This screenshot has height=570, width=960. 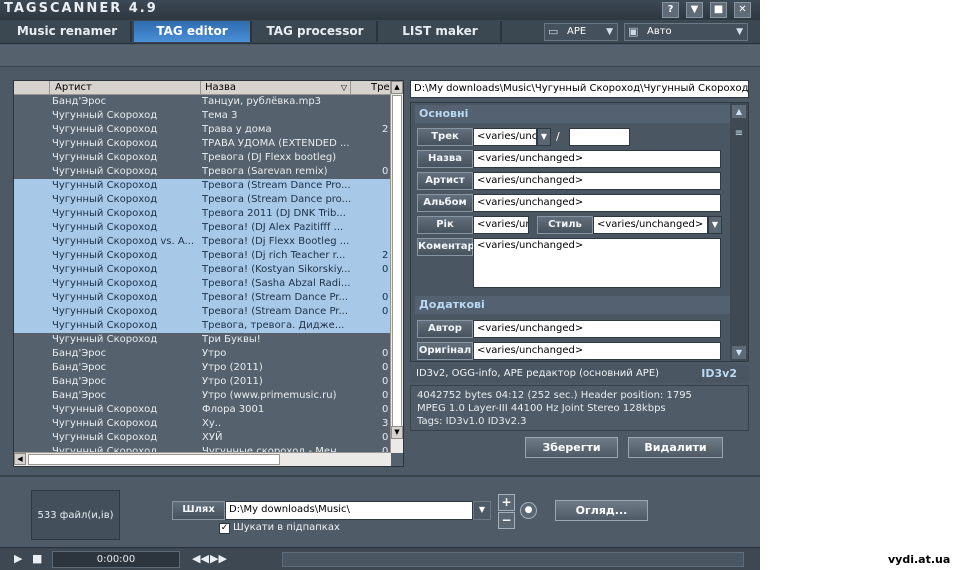 I want to click on table-row: Чугунный Скороход Флора 3001 0, so click(x=202, y=410).